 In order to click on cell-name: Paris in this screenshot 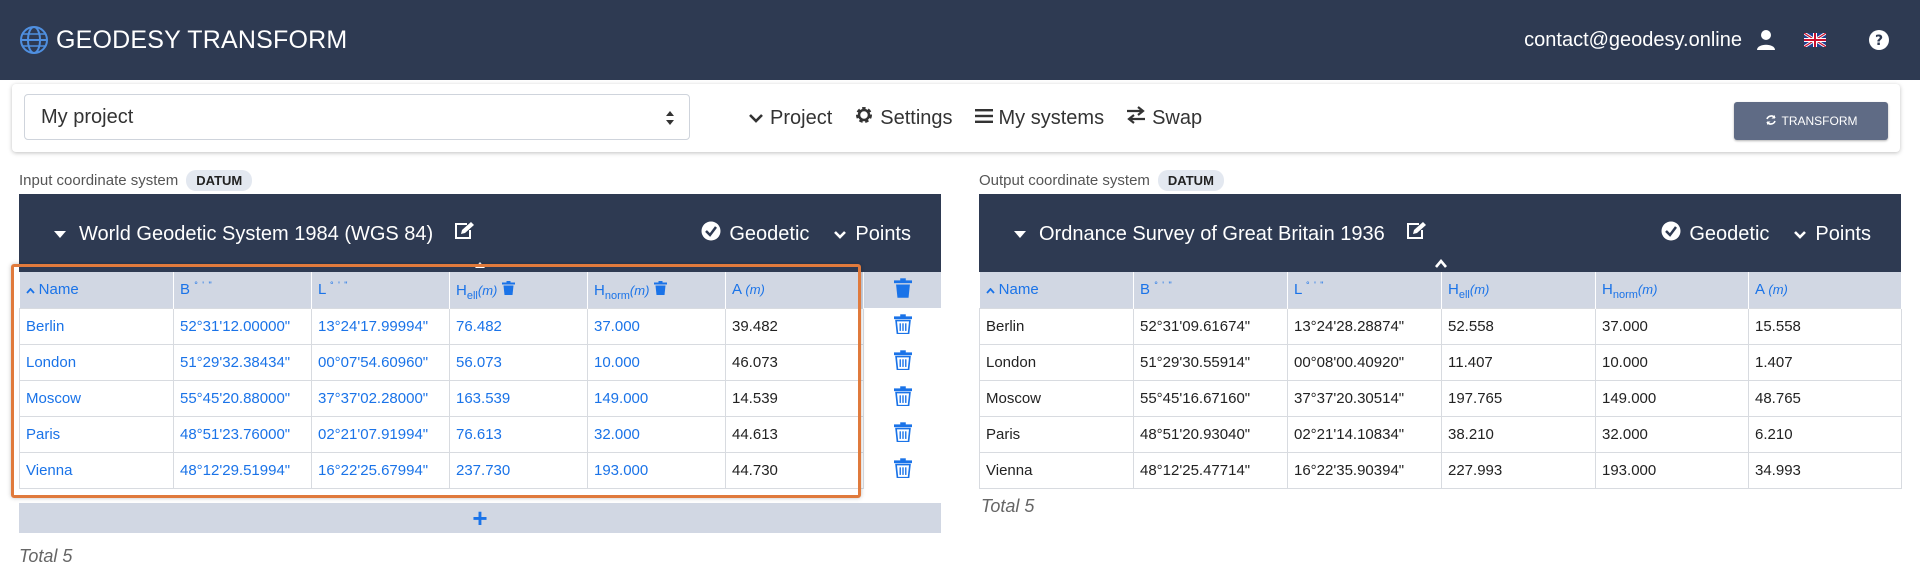, I will do `click(1056, 434)`.